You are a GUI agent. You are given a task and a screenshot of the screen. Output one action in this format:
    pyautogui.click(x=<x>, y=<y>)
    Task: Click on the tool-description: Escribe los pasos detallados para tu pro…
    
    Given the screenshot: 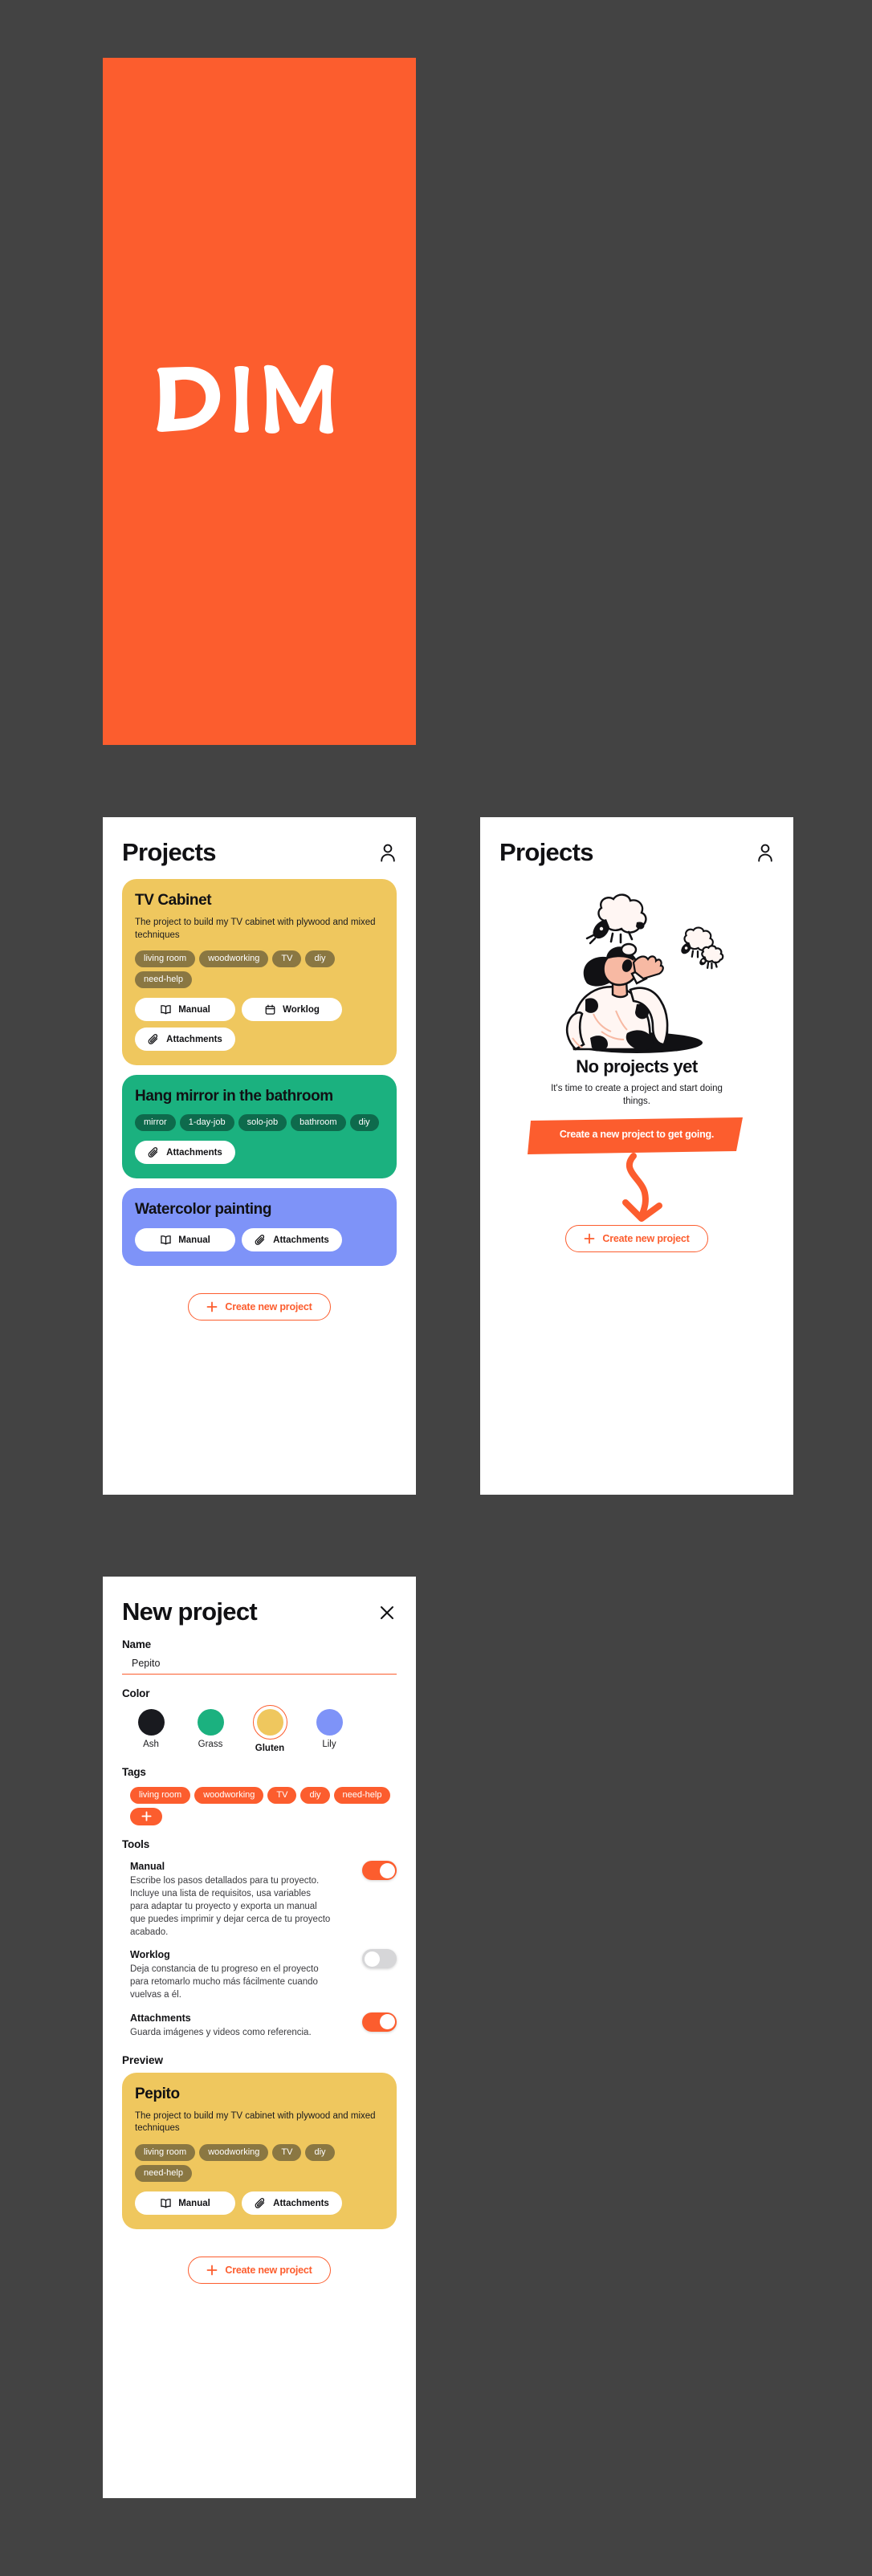 What is the action you would take?
    pyautogui.click(x=230, y=1907)
    